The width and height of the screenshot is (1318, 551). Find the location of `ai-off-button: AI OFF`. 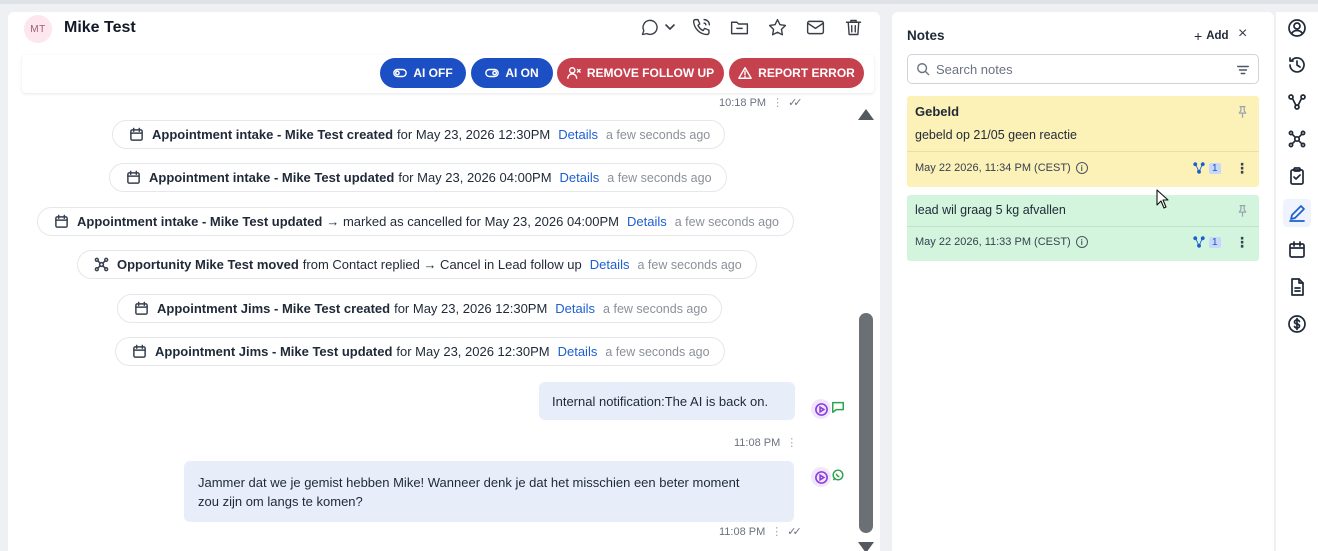

ai-off-button: AI OFF is located at coordinates (423, 73).